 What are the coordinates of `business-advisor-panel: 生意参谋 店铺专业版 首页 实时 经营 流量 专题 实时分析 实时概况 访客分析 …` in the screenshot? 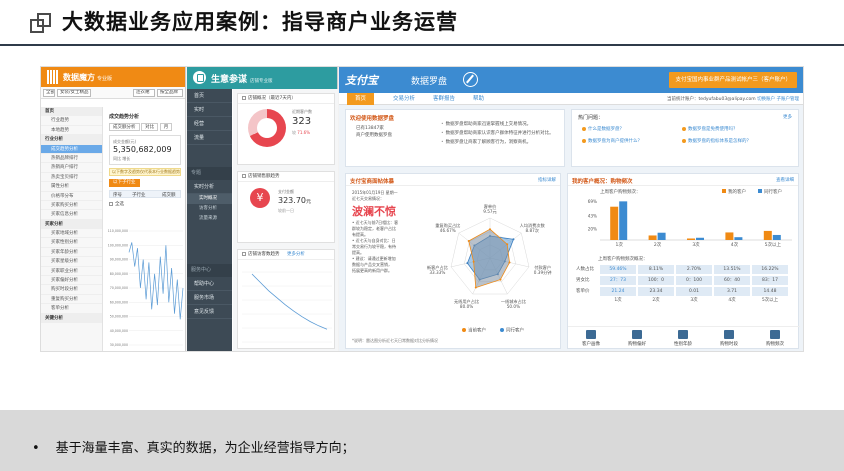 It's located at (262, 209).